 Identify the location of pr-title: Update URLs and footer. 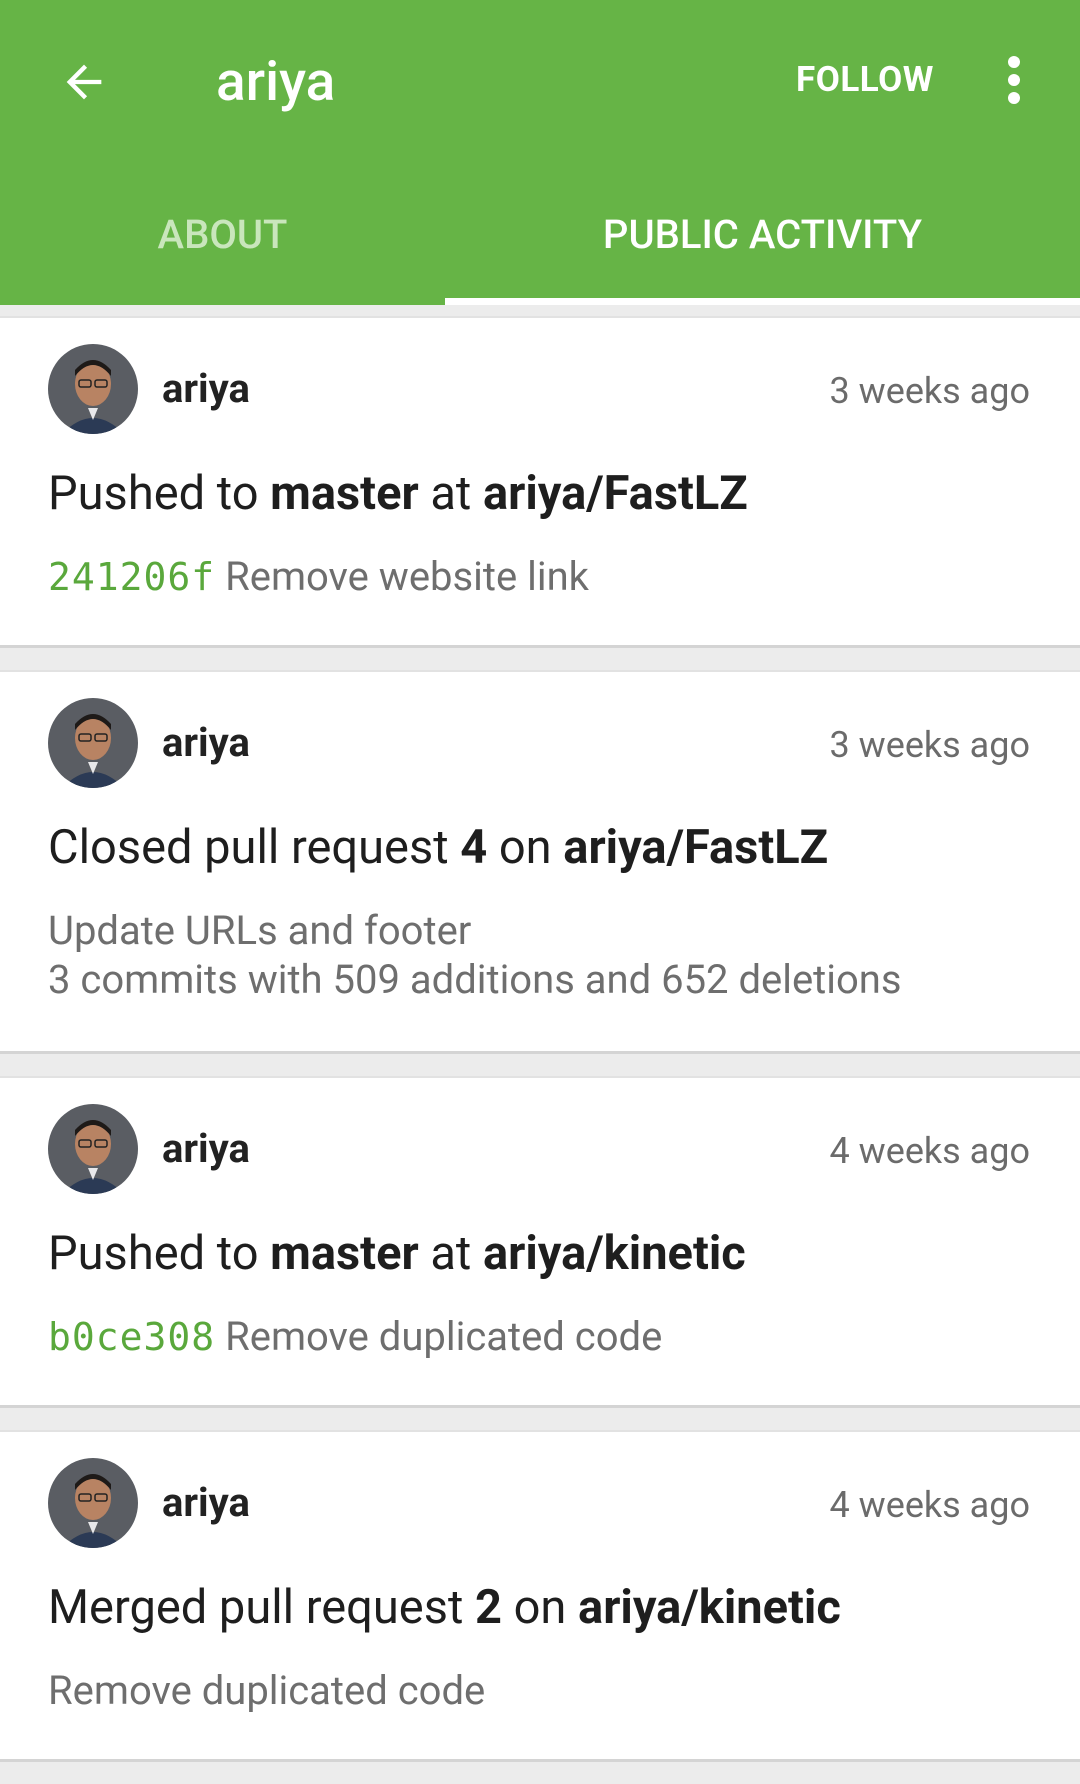
(260, 930).